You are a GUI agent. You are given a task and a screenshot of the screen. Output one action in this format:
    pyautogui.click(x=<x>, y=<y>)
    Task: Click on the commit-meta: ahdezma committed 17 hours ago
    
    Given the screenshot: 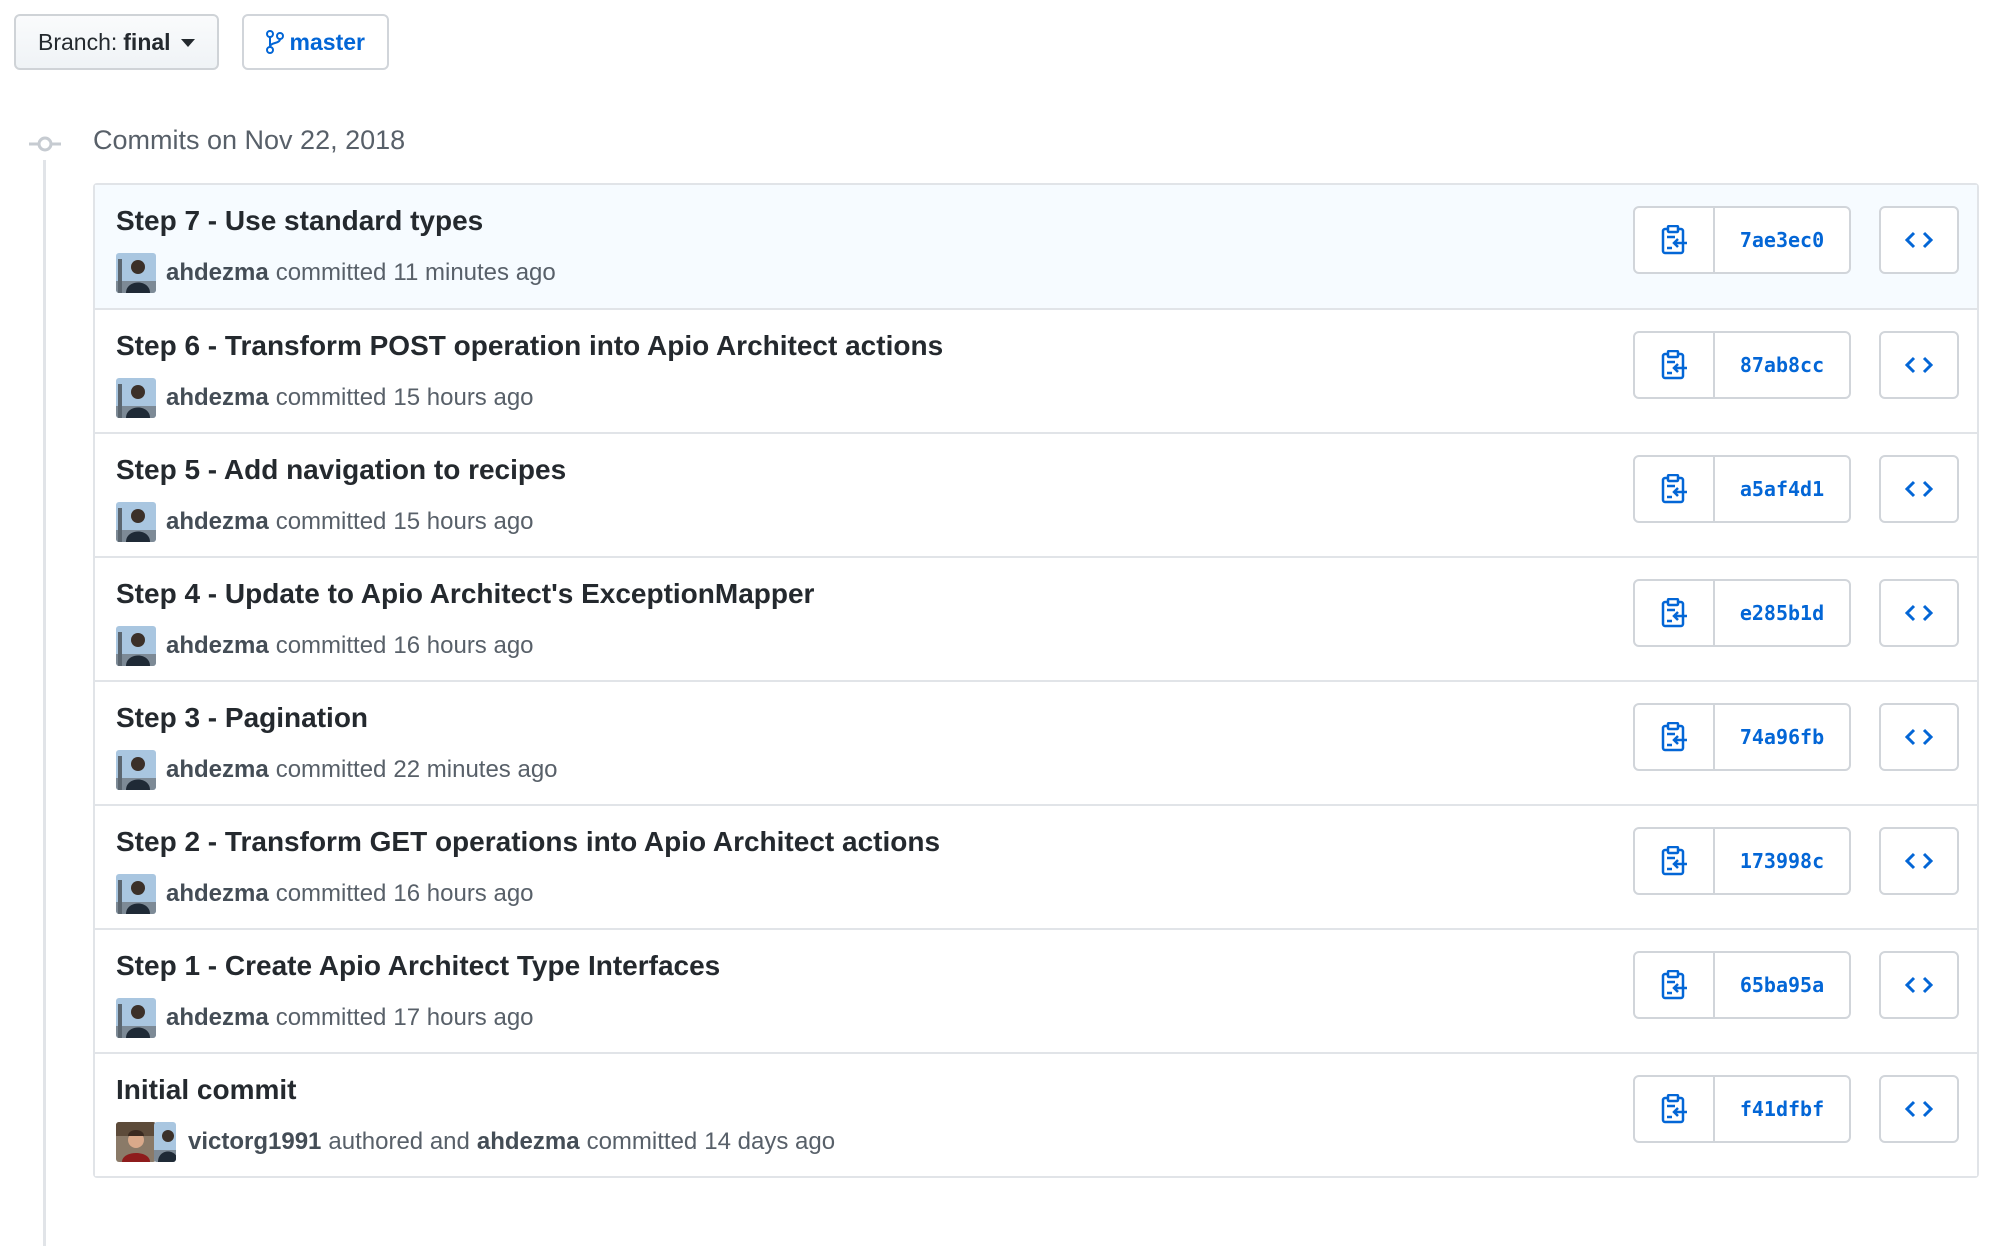 What is the action you would take?
    pyautogui.click(x=325, y=1018)
    